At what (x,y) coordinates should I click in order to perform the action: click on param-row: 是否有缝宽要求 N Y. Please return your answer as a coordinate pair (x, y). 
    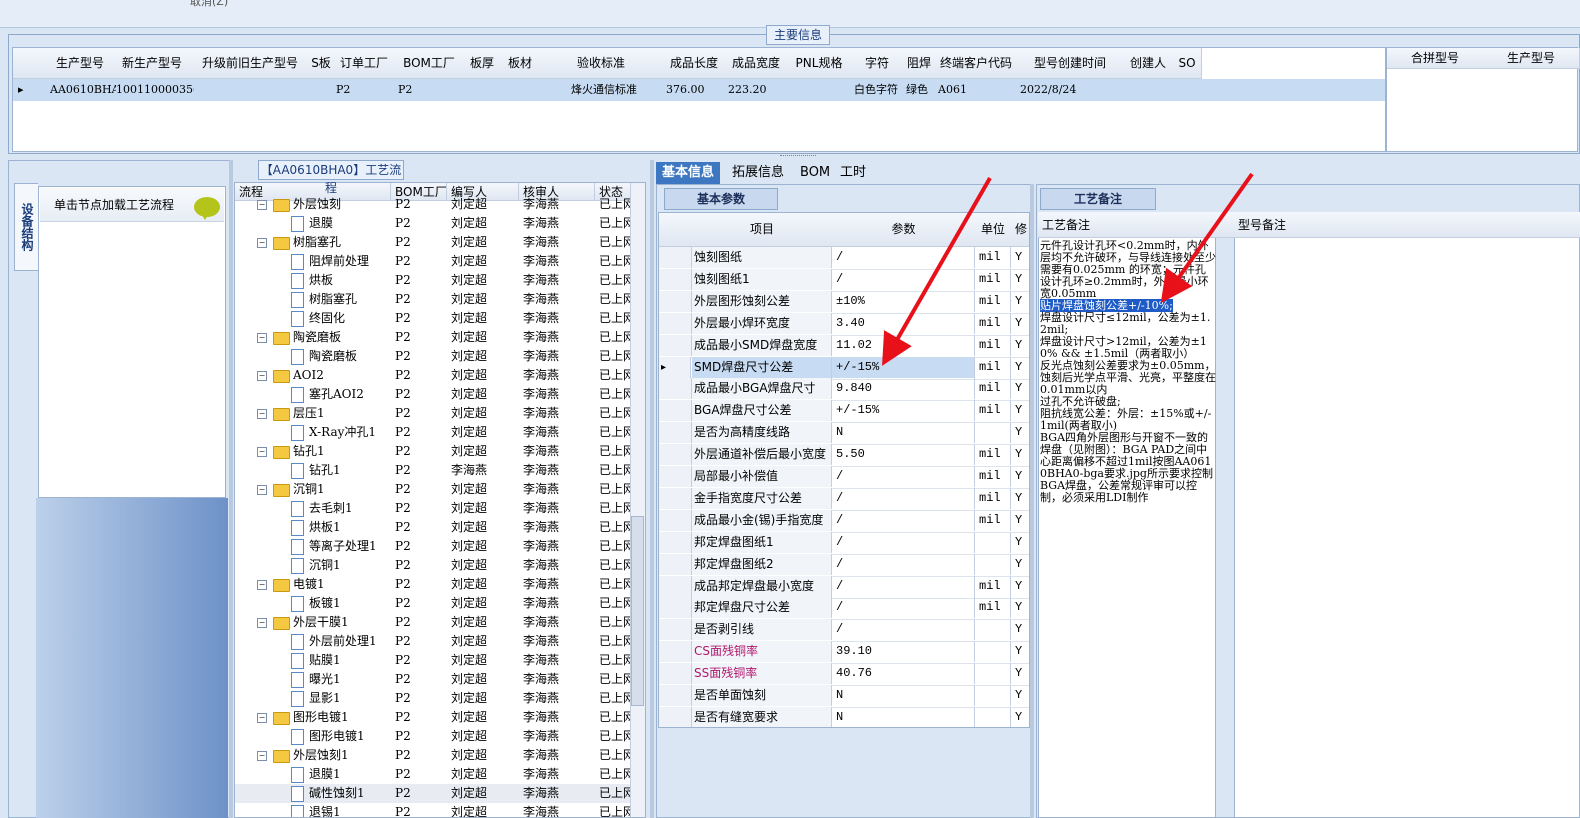
    Looking at the image, I should click on (844, 716).